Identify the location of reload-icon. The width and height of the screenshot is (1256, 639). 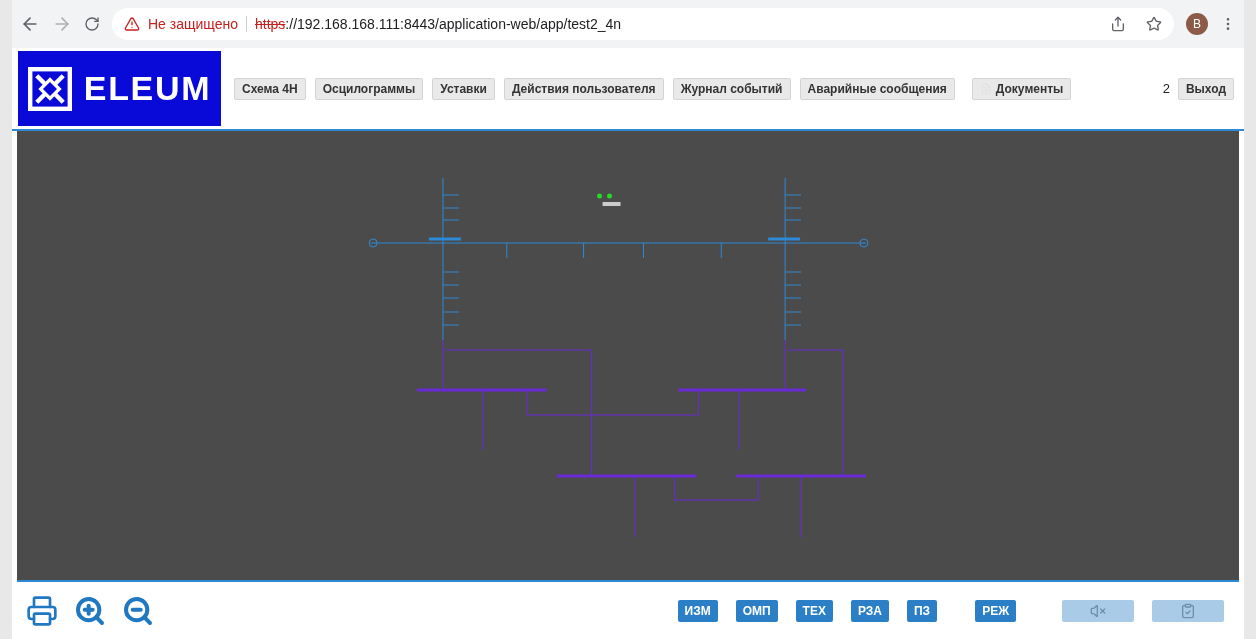
(92, 24).